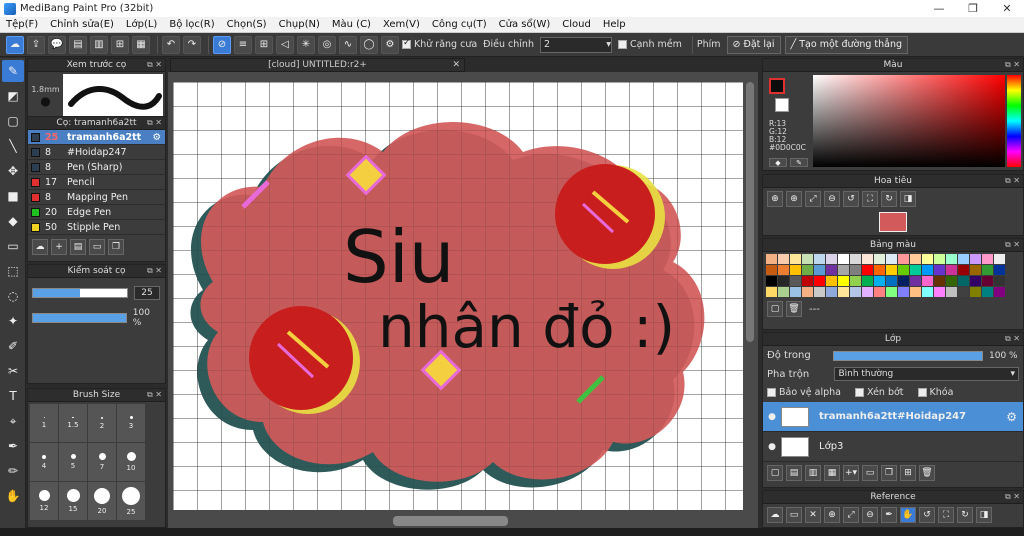  What do you see at coordinates (775, 473) in the screenshot?
I see `new-layer-icon: ▢` at bounding box center [775, 473].